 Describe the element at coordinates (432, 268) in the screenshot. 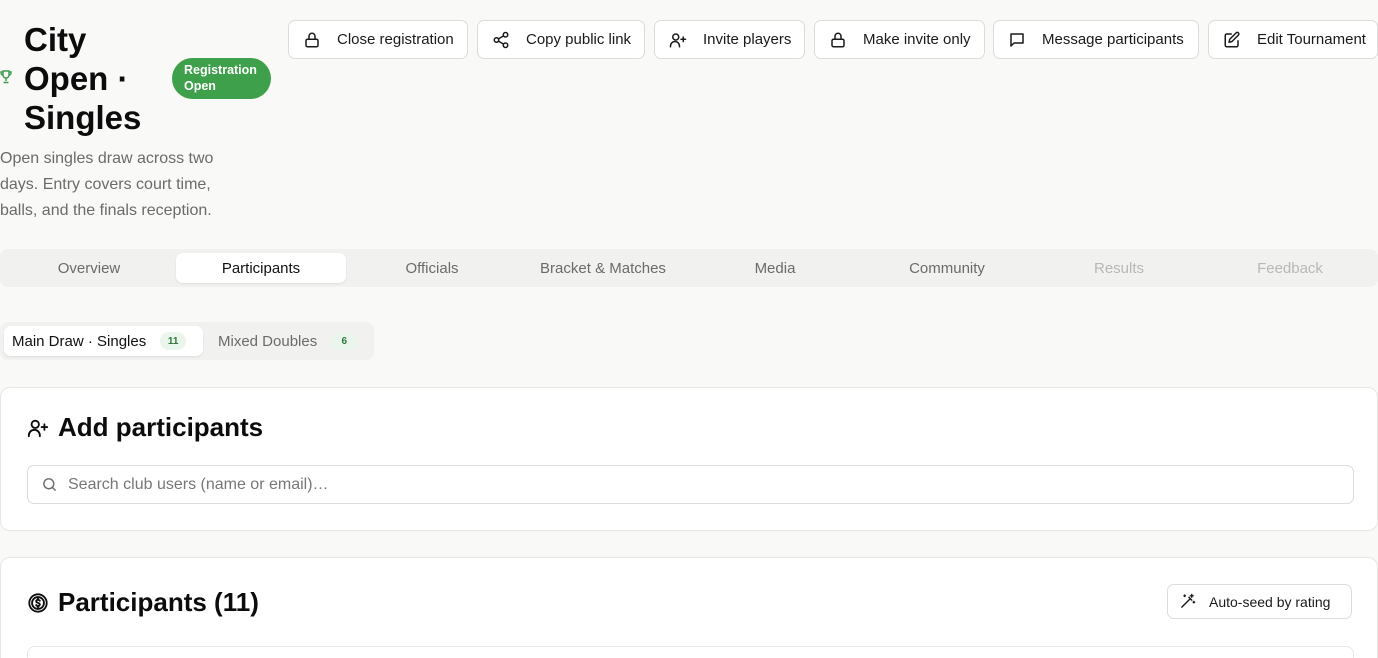

I see `tab-officials: Officials` at that location.